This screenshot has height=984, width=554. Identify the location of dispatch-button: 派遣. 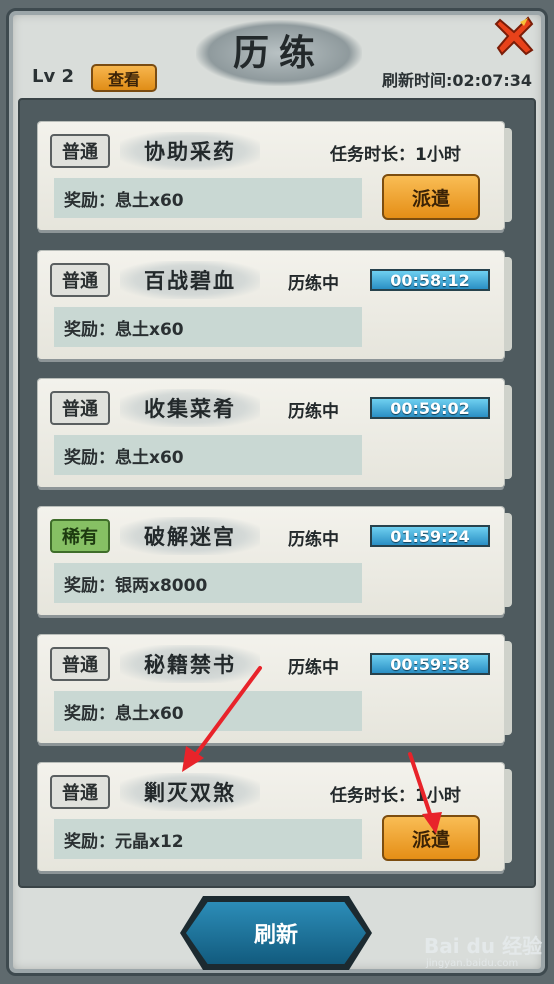
(431, 197).